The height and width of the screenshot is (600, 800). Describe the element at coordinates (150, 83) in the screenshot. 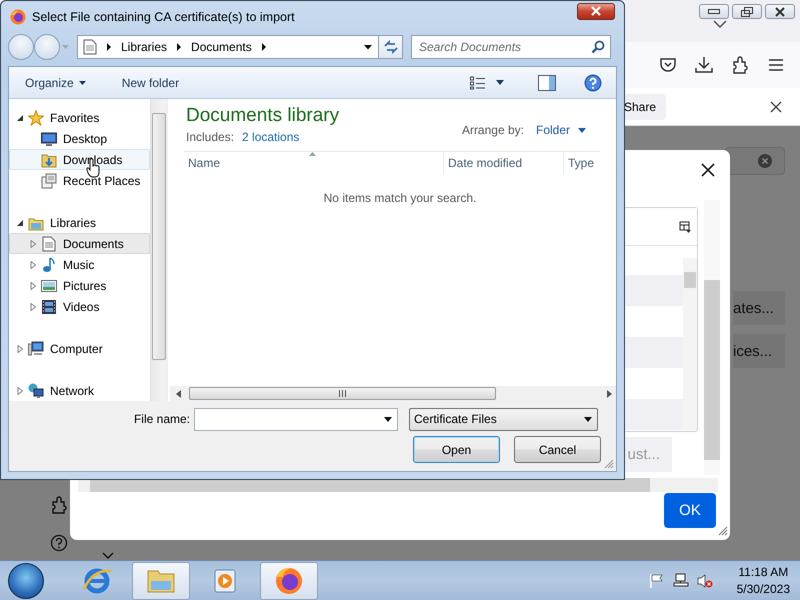

I see `new-folder-button: New folder` at that location.